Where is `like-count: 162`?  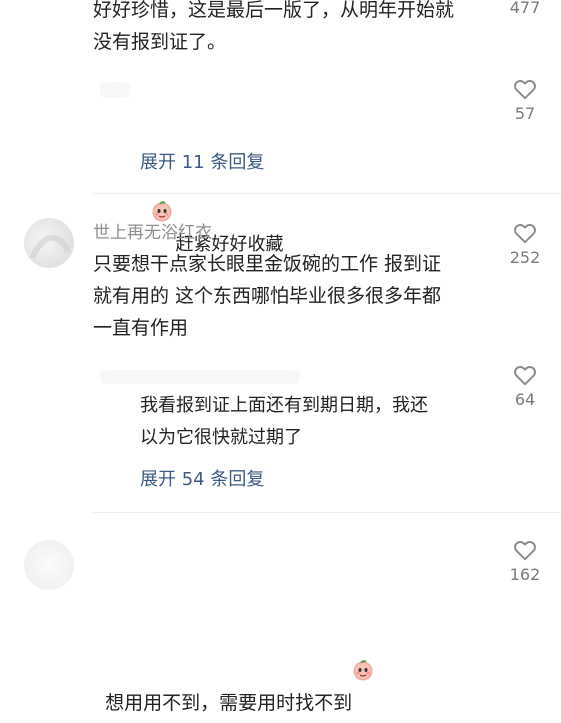 like-count: 162 is located at coordinates (525, 574).